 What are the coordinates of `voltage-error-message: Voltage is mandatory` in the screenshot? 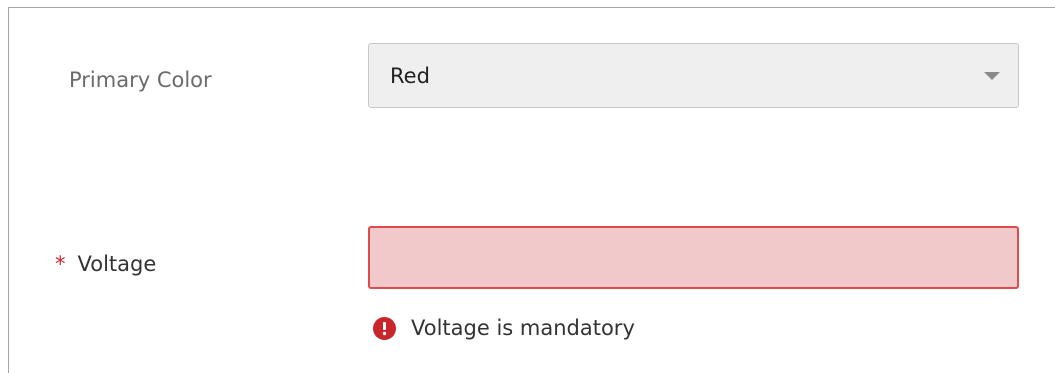 It's located at (504, 328).